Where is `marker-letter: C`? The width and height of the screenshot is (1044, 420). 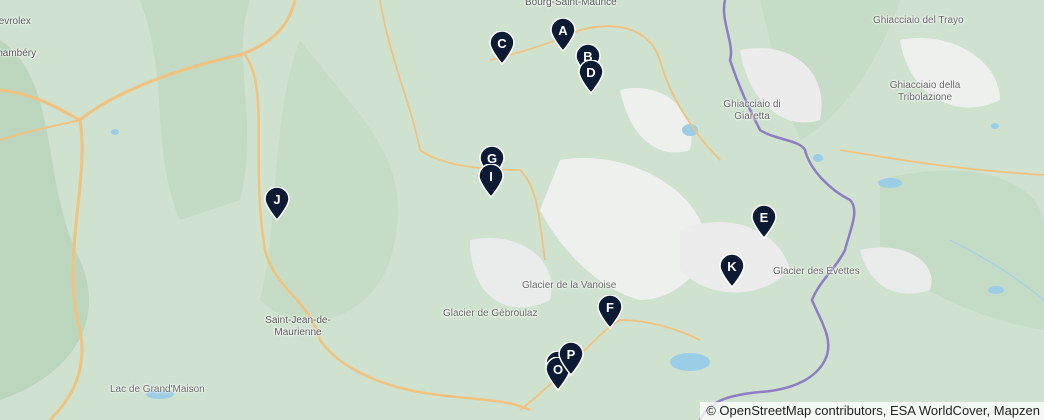
marker-letter: C is located at coordinates (502, 43).